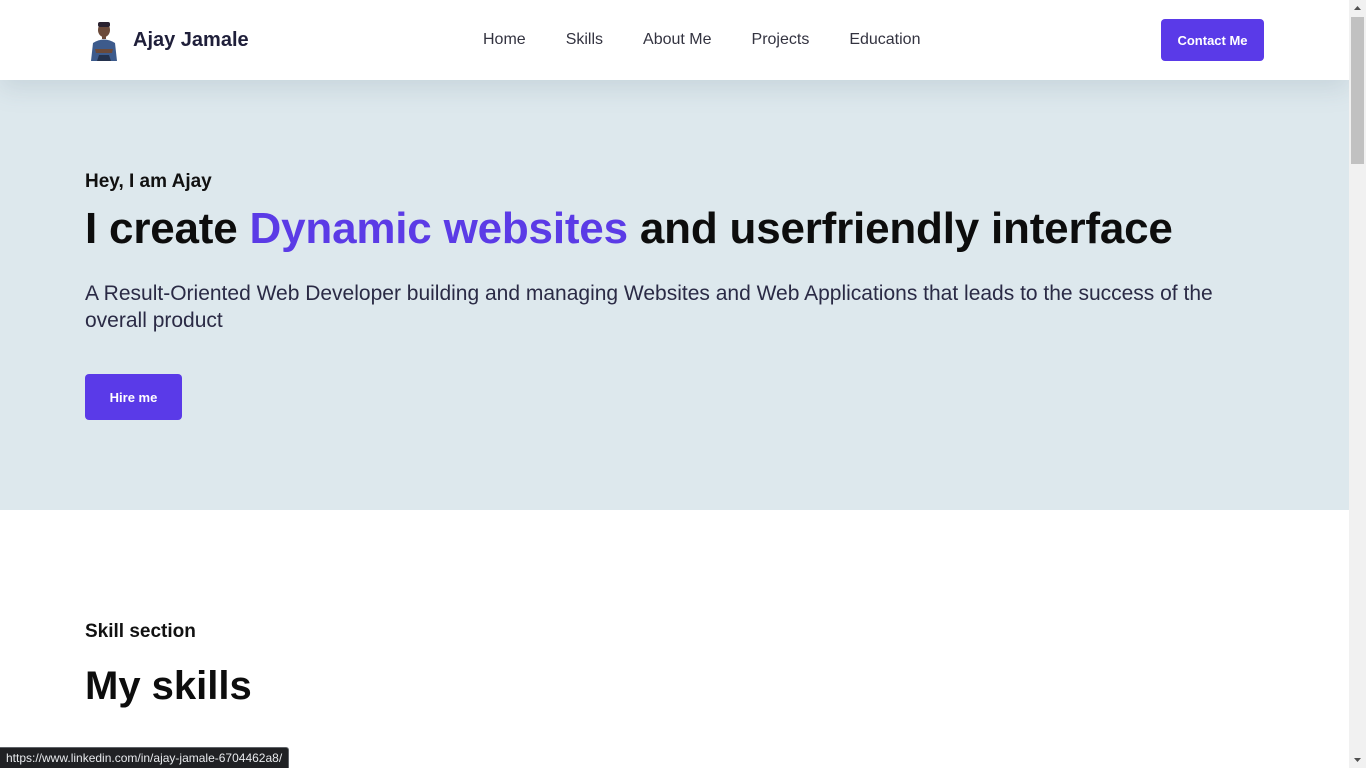 This screenshot has width=1366, height=768. Describe the element at coordinates (148, 181) in the screenshot. I see `hero-greeting: Hey, I am Ajay` at that location.